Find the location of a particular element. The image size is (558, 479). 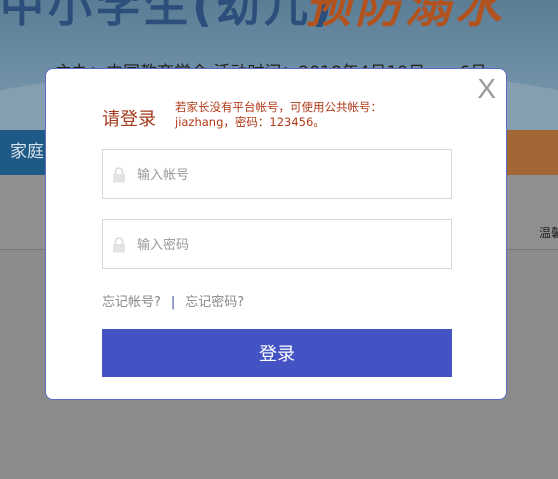

nav-item-family: 家庭 is located at coordinates (25, 152).